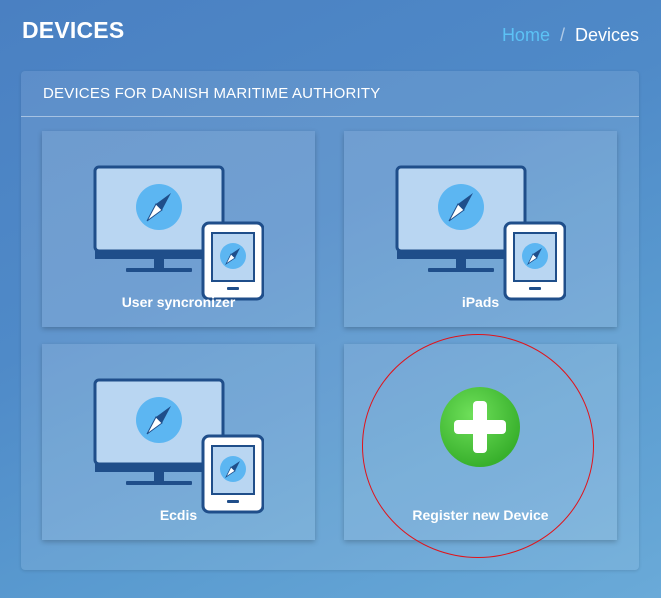 The width and height of the screenshot is (661, 598). I want to click on panel-title: DEVICES FOR DANISH MARITIME AUTHORITY, so click(330, 94).